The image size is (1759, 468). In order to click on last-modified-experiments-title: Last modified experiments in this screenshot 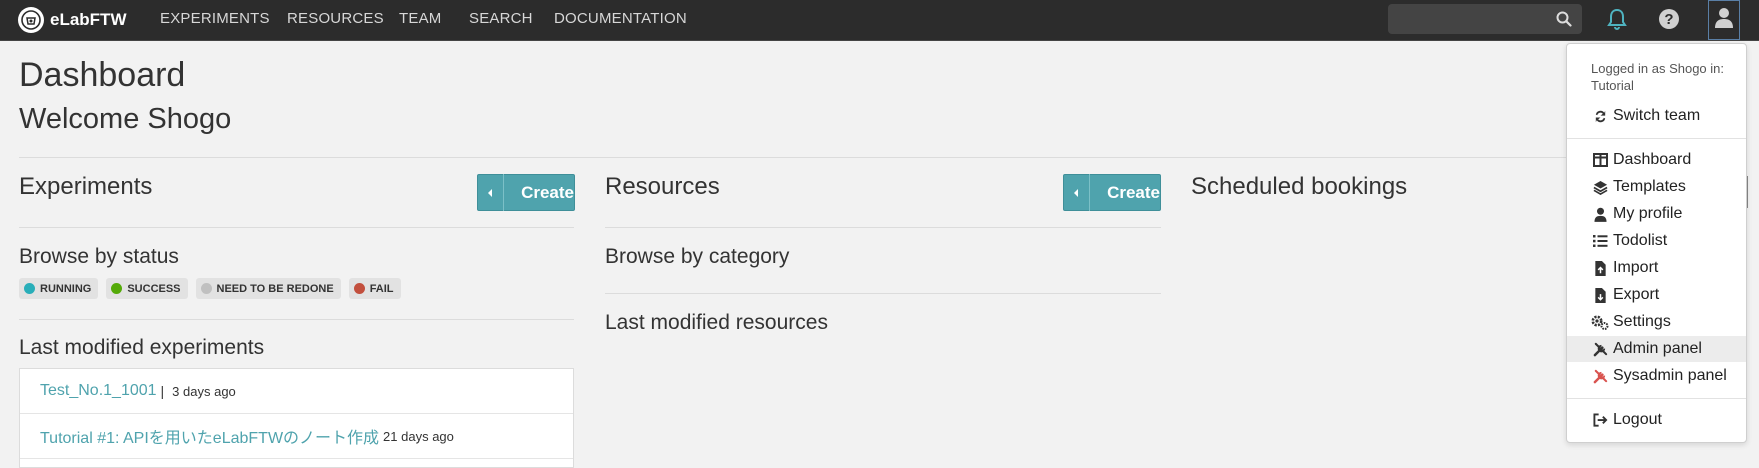, I will do `click(142, 347)`.